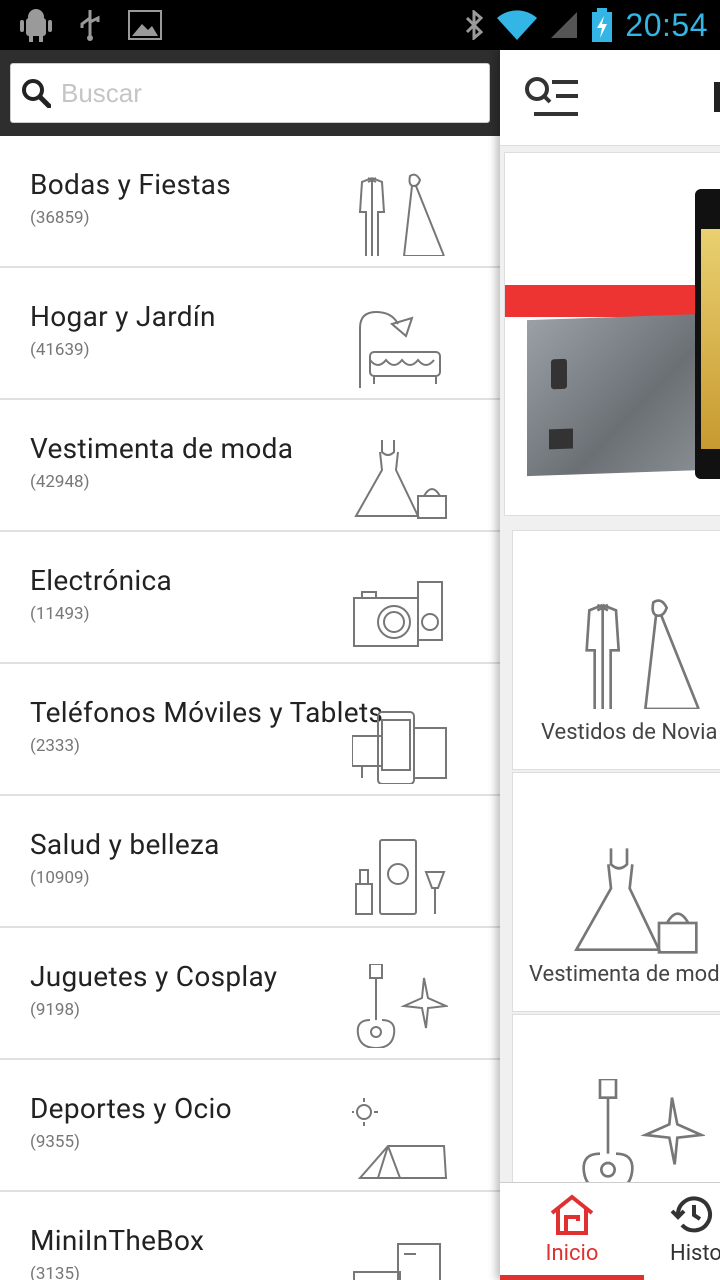 Image resolution: width=720 pixels, height=1280 pixels. I want to click on category-count: (10909), so click(60, 878).